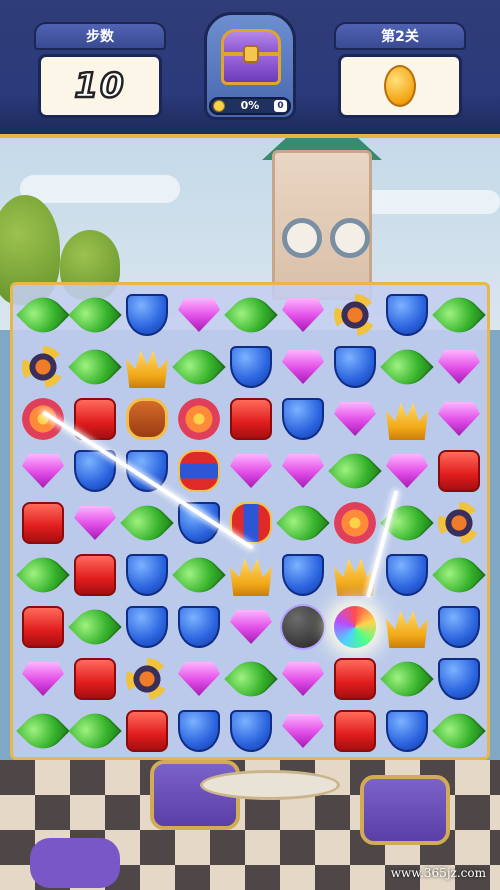  Describe the element at coordinates (147, 419) in the screenshot. I see `tnt-tile-icon` at that location.